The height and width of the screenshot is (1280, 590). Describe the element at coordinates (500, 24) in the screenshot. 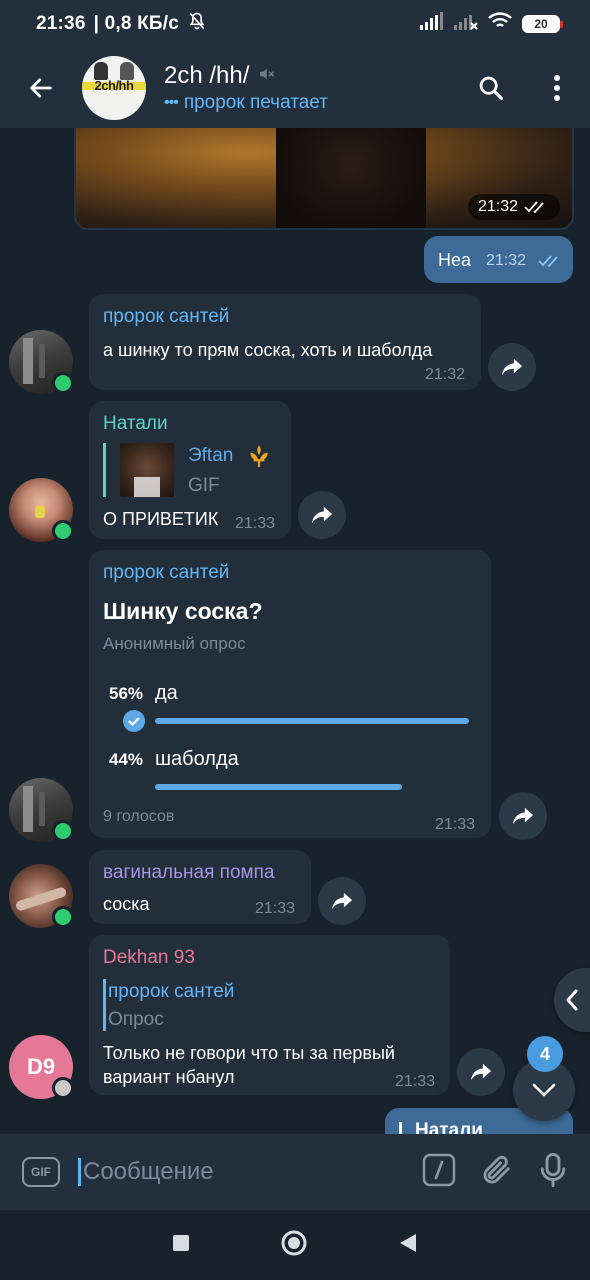

I see `wifi-icon` at that location.